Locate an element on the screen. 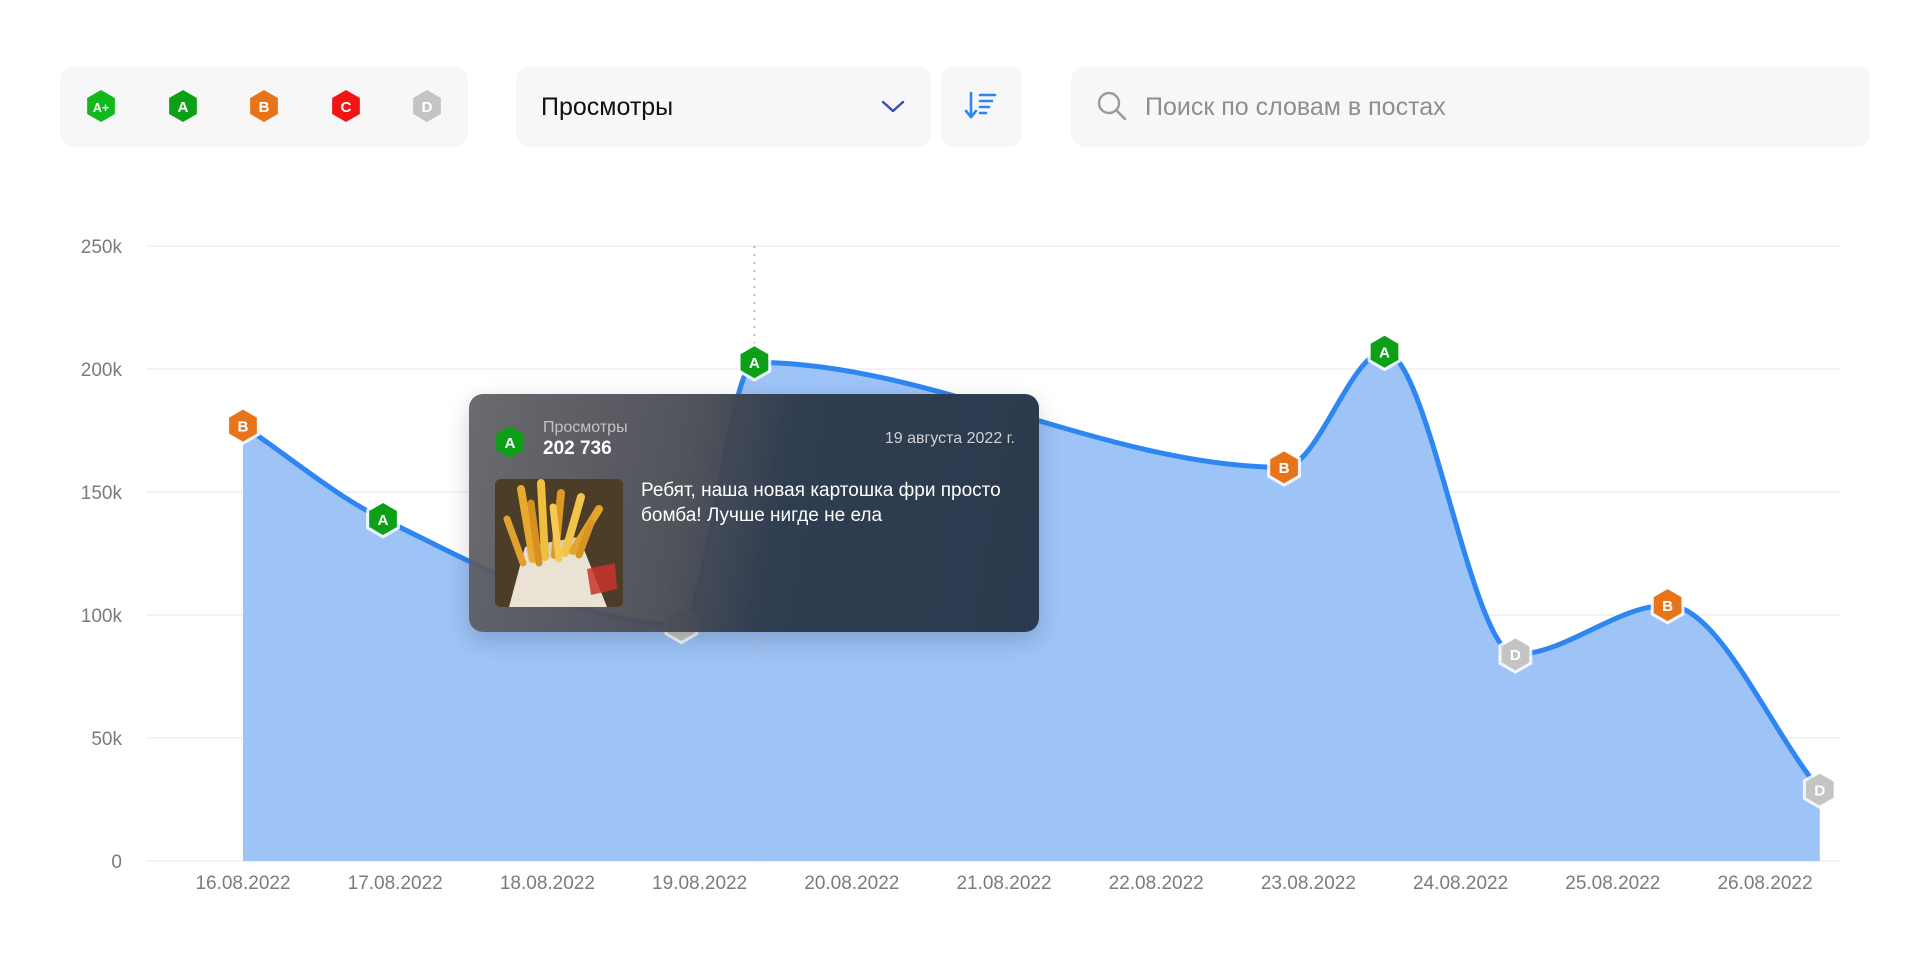  x-tick-label: 22.08.2022 is located at coordinates (1156, 883).